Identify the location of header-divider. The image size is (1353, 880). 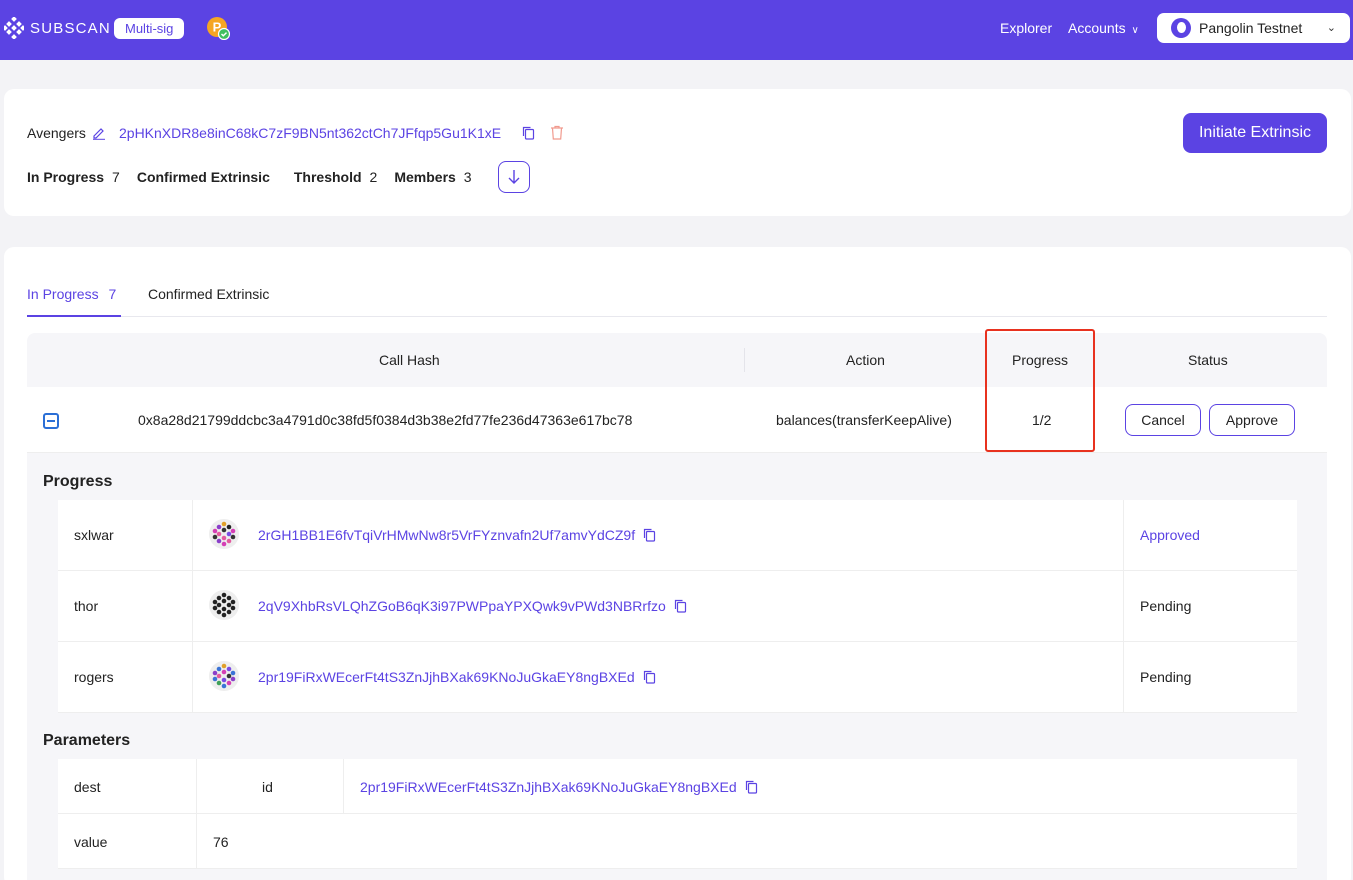
(744, 360).